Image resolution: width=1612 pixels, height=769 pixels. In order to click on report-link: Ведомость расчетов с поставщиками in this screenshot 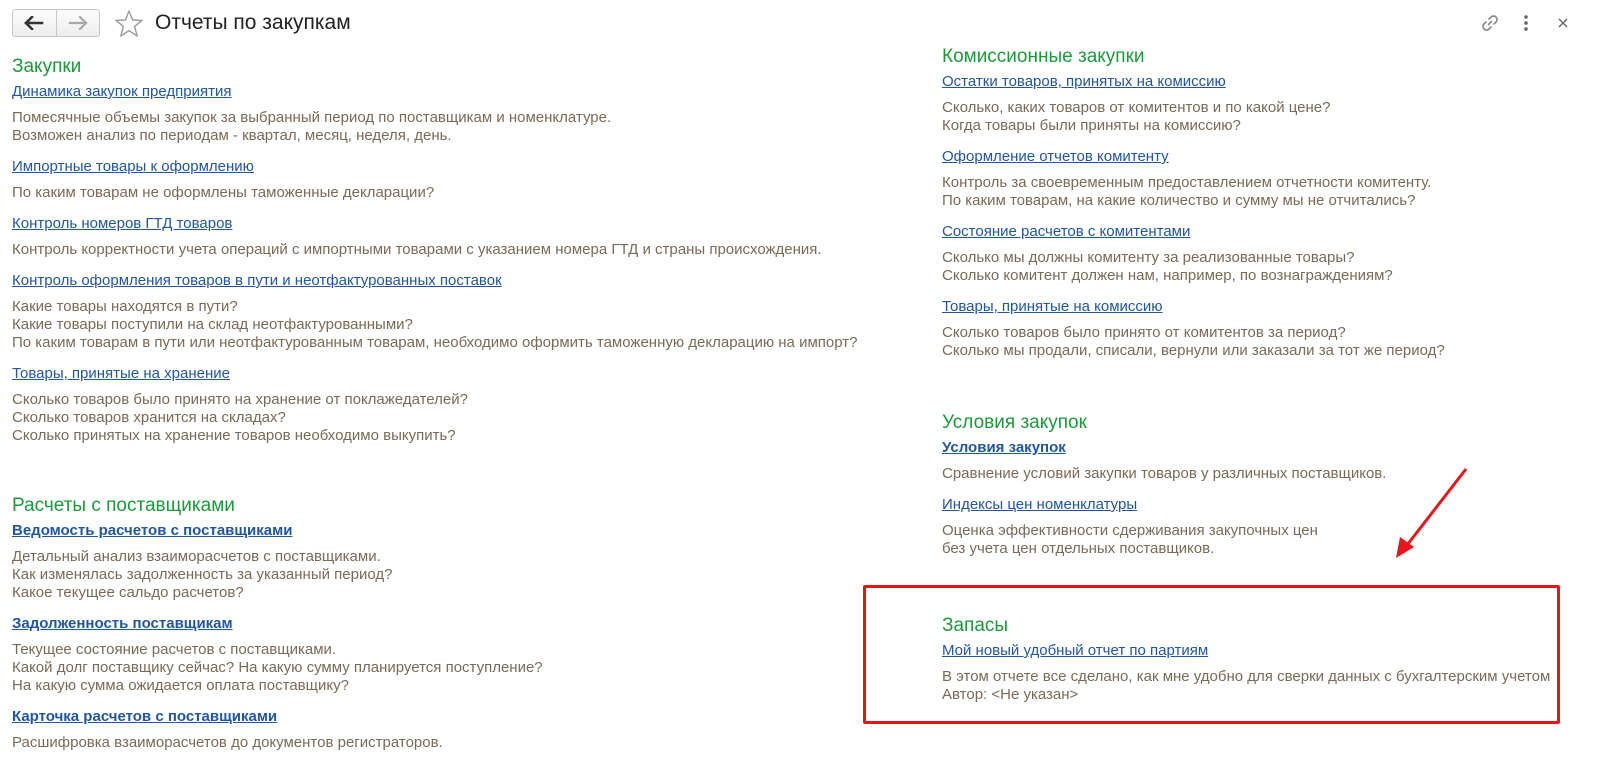, I will do `click(152, 531)`.